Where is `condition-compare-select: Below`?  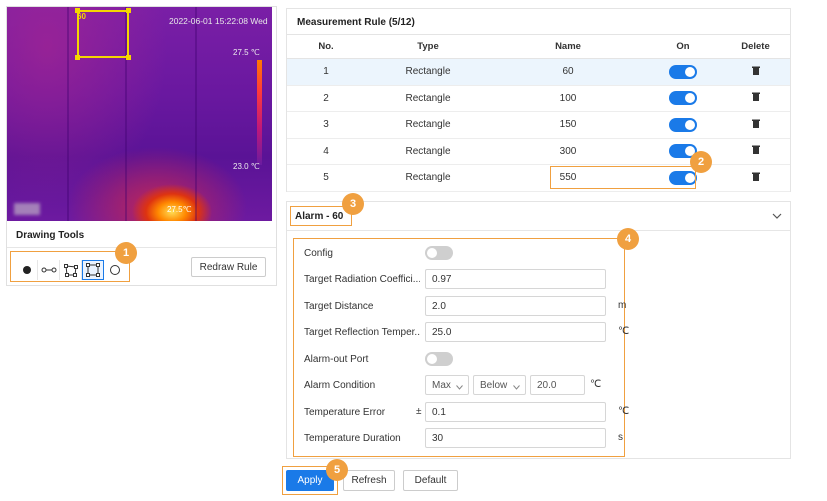 condition-compare-select: Below is located at coordinates (499, 385).